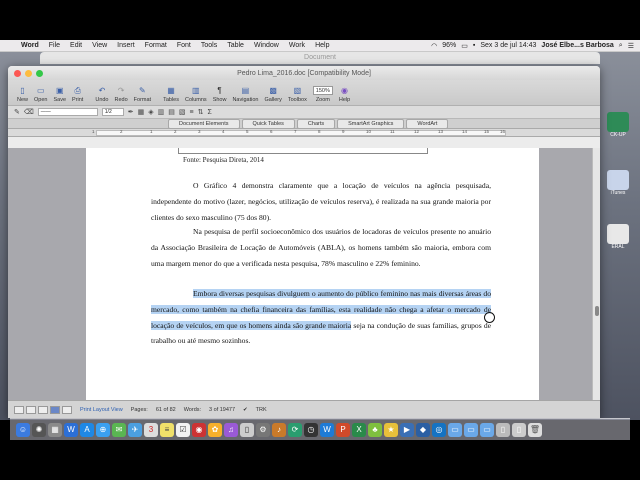 This screenshot has width=640, height=480. Describe the element at coordinates (196, 95) in the screenshot. I see `columns-button: ▥ Columns` at that location.